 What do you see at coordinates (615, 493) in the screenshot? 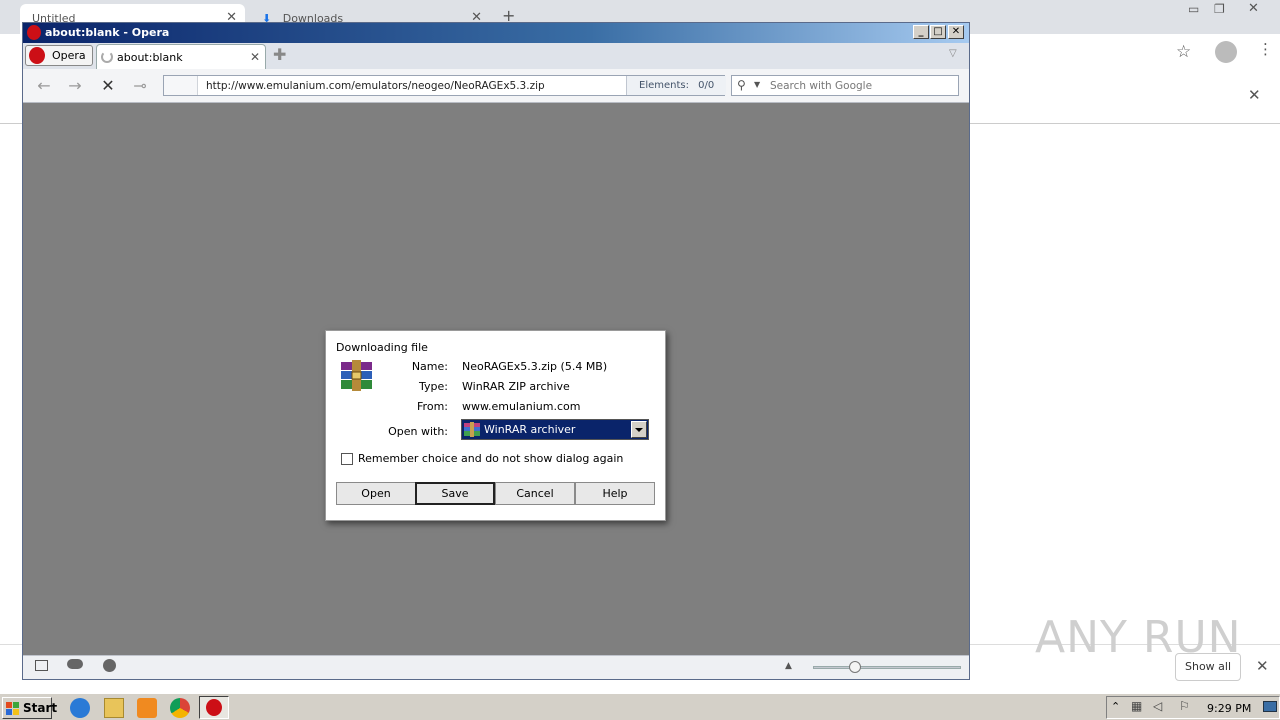
I see `help-button: Help` at bounding box center [615, 493].